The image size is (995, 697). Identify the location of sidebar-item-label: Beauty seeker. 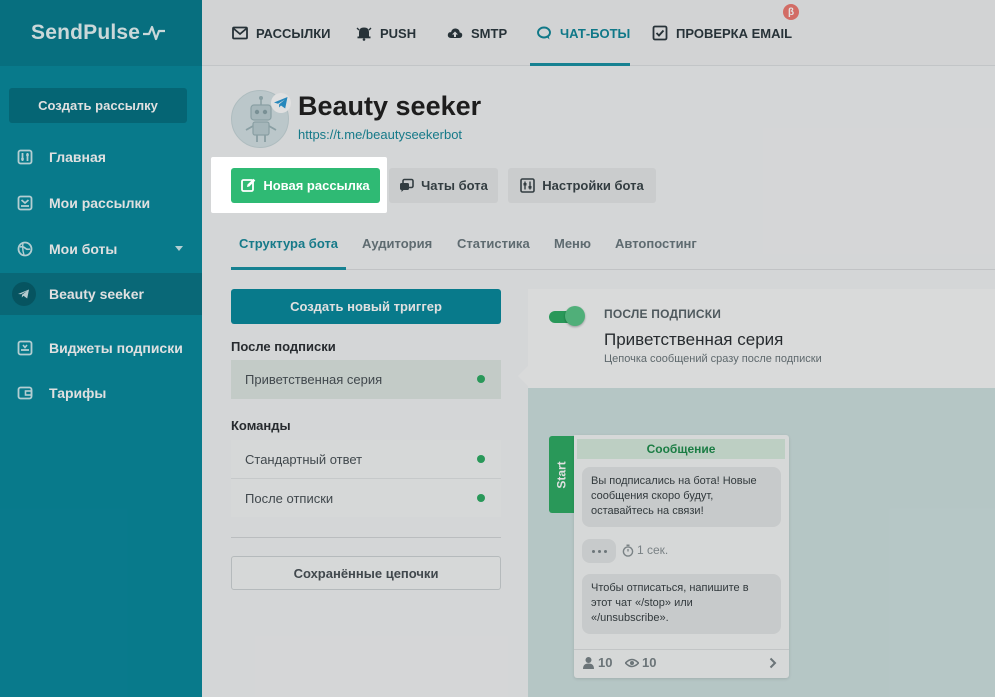
(96, 294).